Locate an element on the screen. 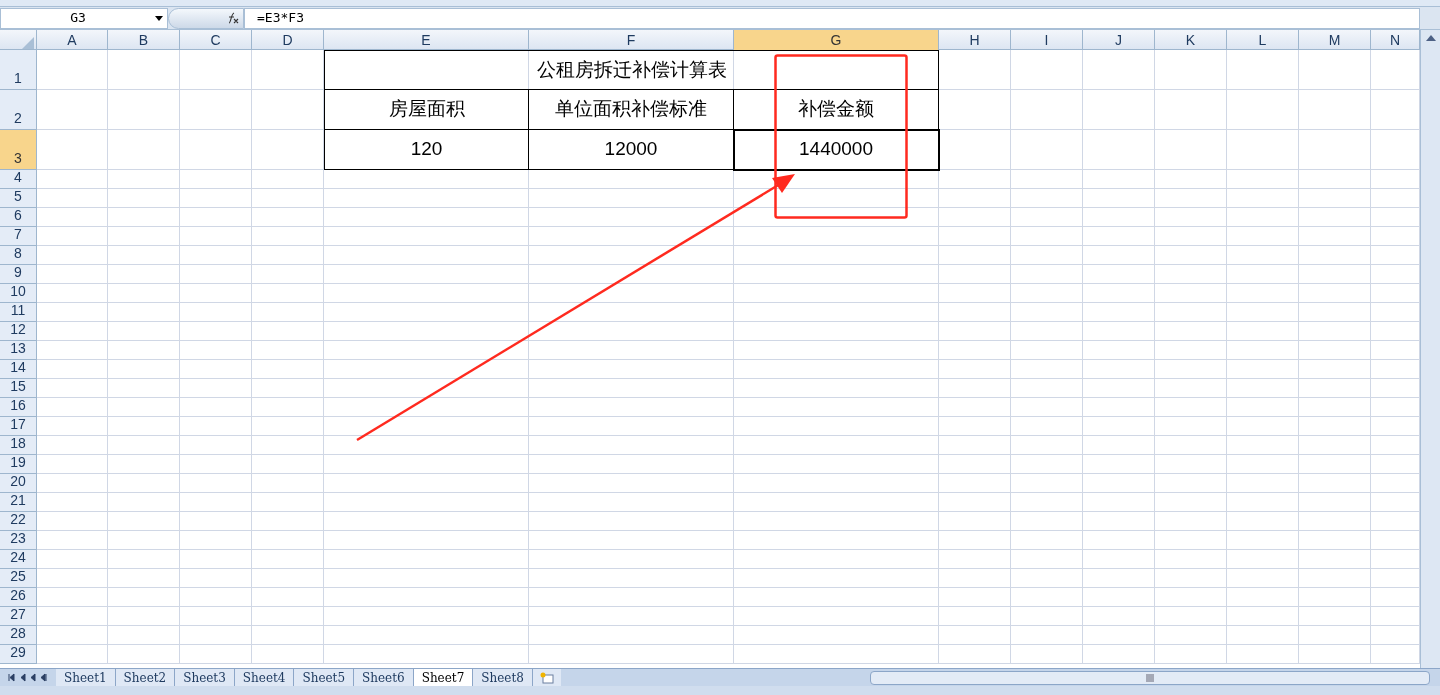 The height and width of the screenshot is (695, 1440). table-title: 公租房拆迁补偿计算表 is located at coordinates (631, 70).